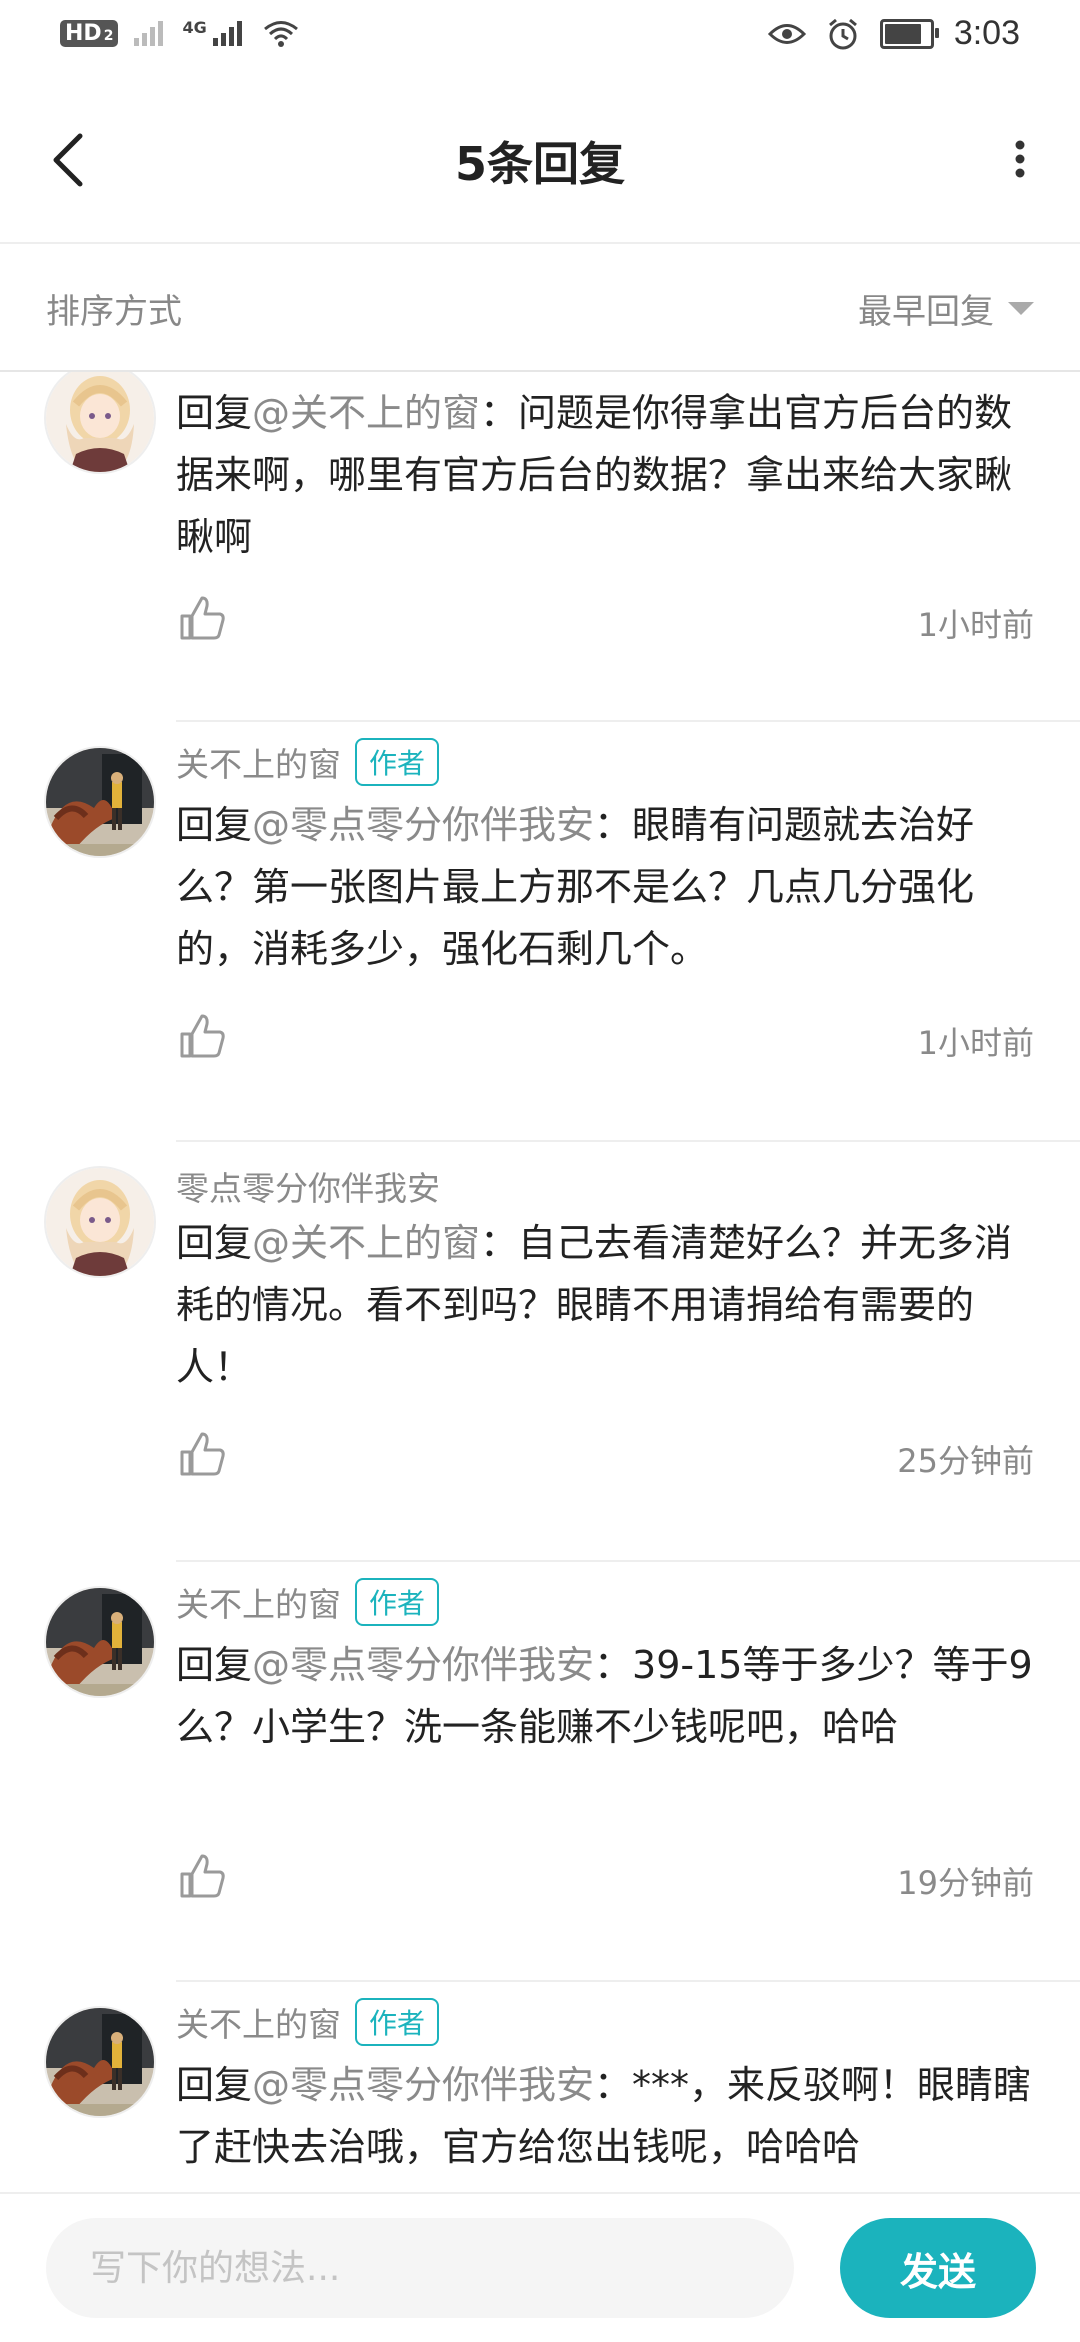 The height and width of the screenshot is (2342, 1080). What do you see at coordinates (965, 1883) in the screenshot?
I see `comment-time: 19分钟前` at bounding box center [965, 1883].